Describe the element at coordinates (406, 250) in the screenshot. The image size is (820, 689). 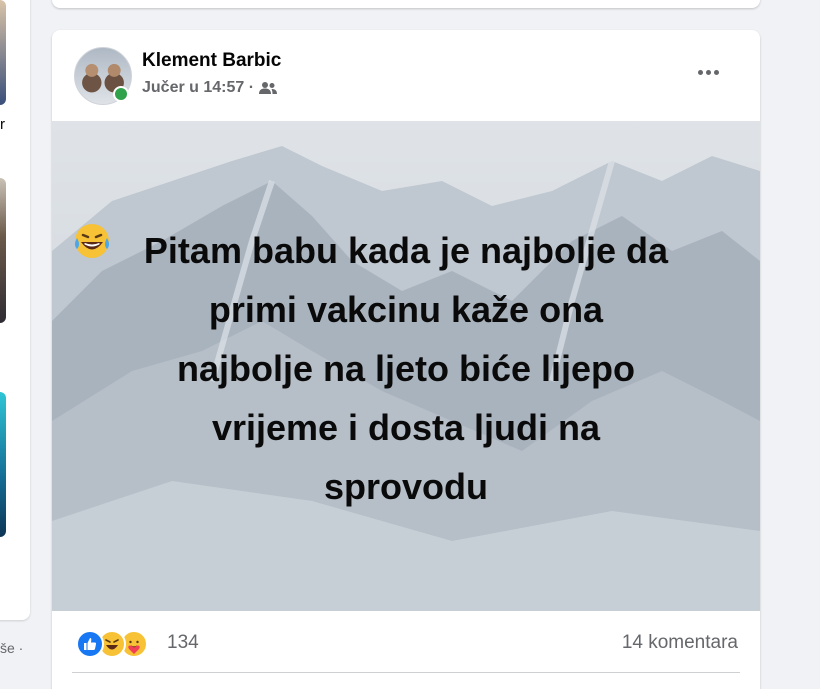
I see `post-text-line: Pitam babu kada je najbolje da` at that location.